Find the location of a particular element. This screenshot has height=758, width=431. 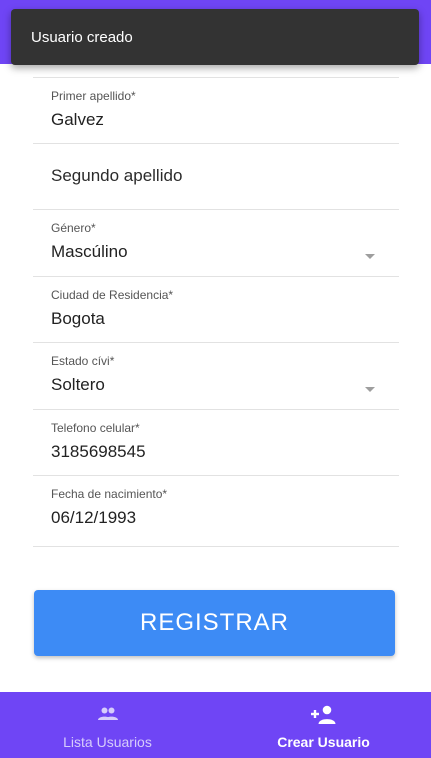

ciudad-residencia-label: Ciudad de Residencia* is located at coordinates (112, 295).